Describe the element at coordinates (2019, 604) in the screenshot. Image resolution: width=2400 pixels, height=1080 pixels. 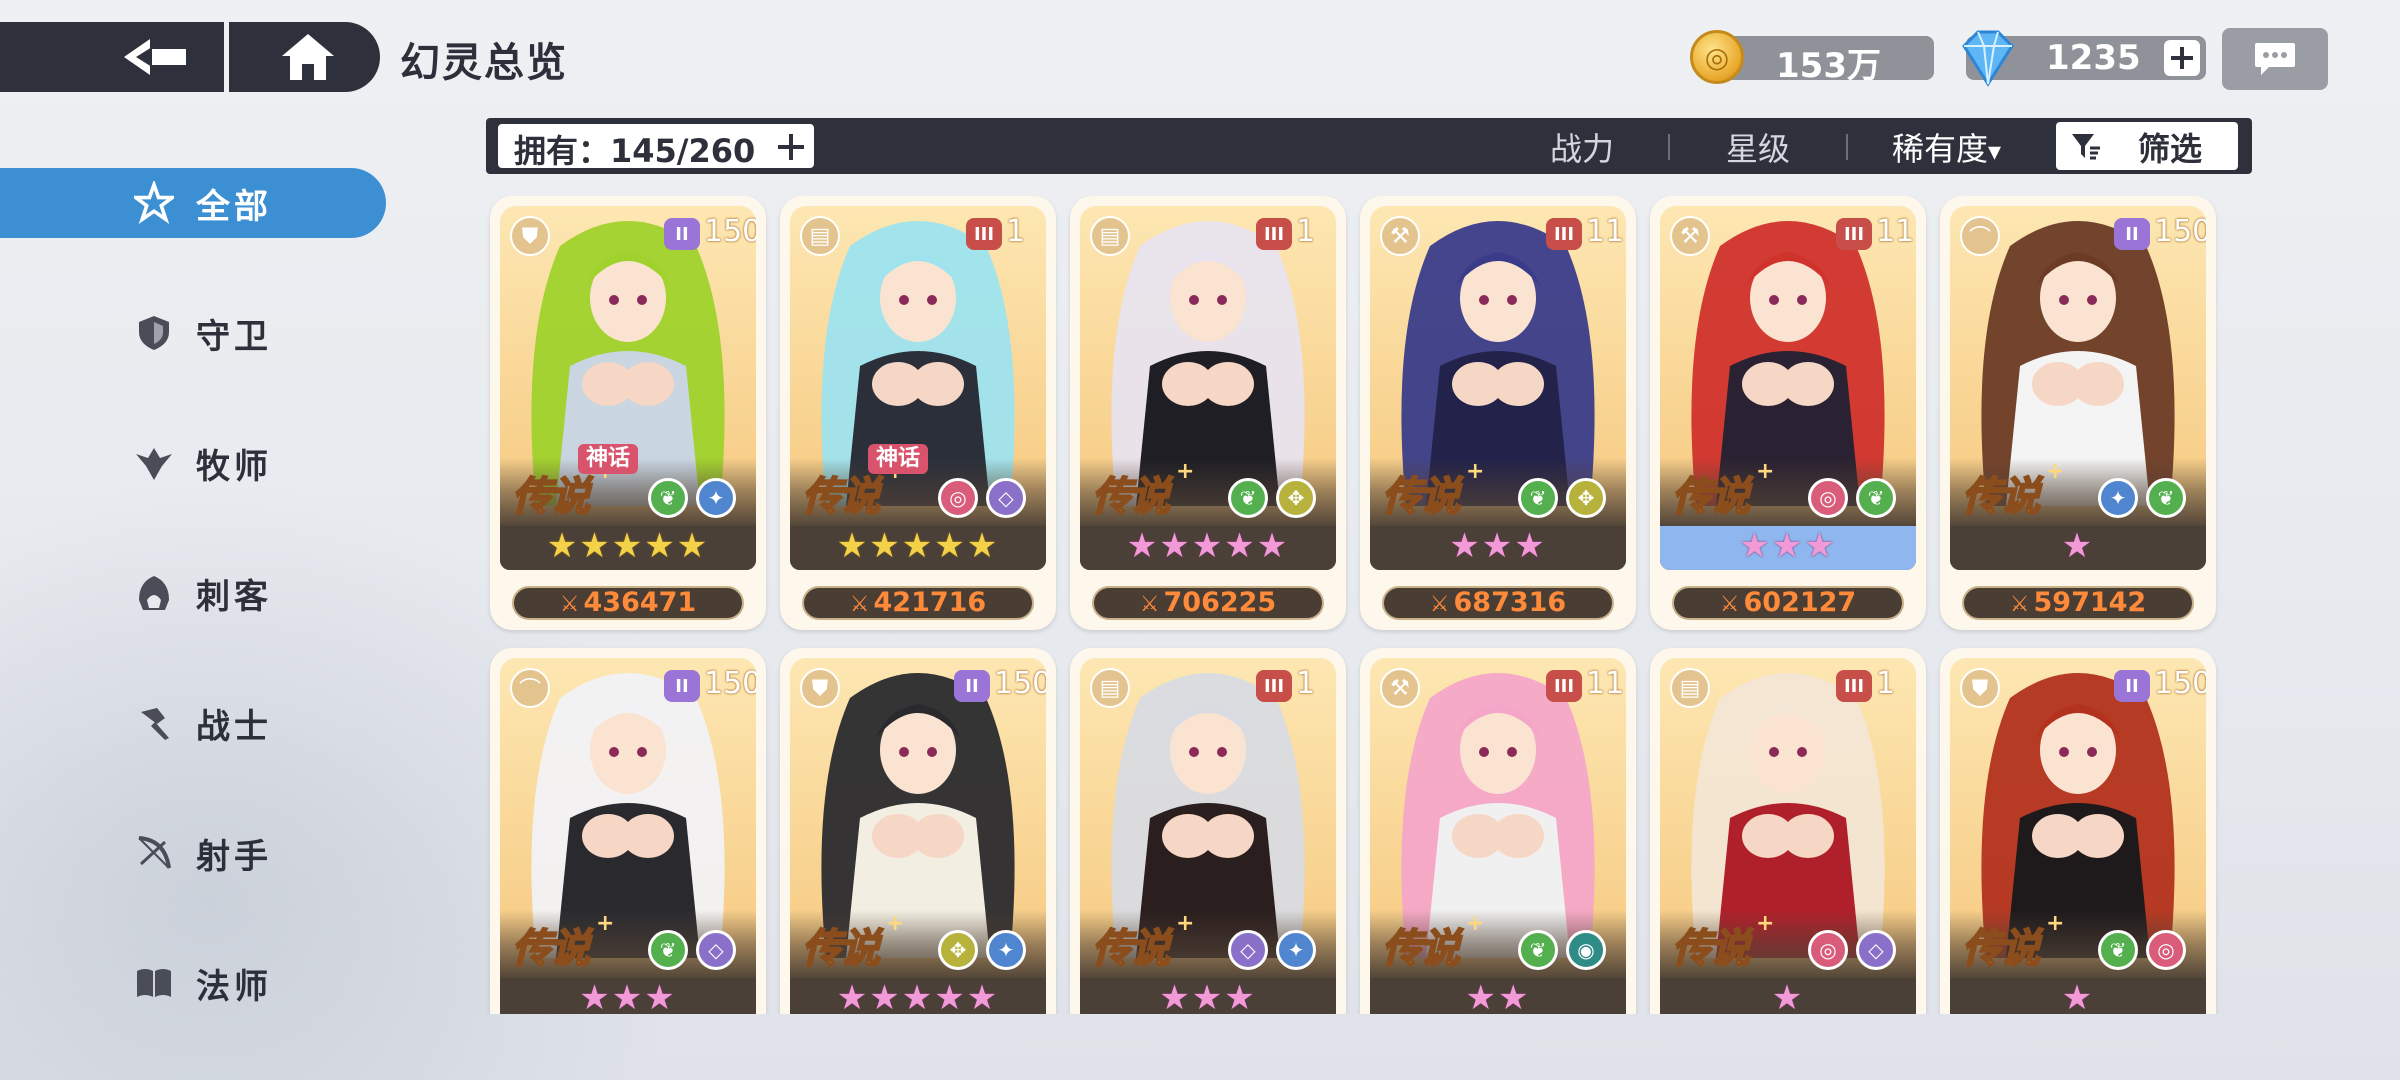
I see `crossed-swords-icon: ⚔` at that location.